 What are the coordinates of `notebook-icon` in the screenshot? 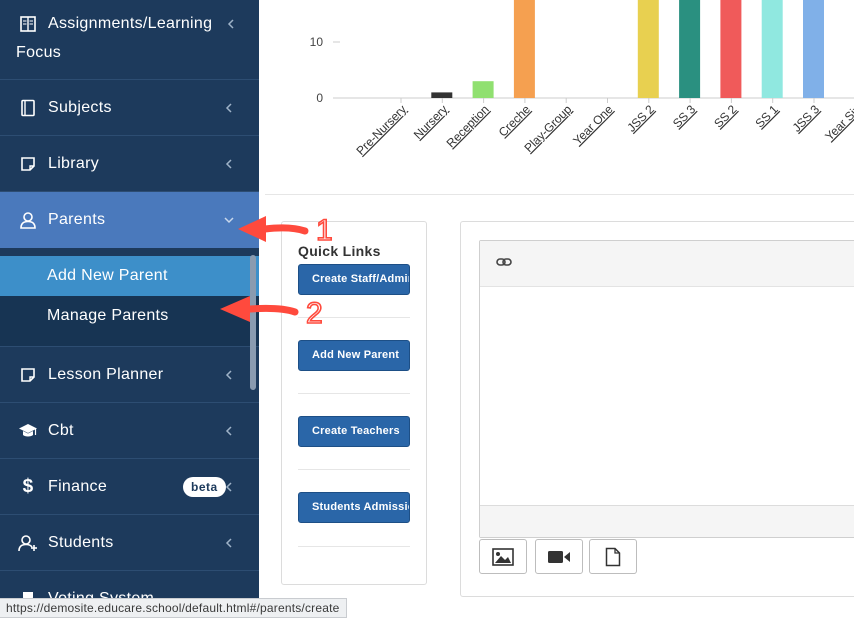 It's located at (28, 108).